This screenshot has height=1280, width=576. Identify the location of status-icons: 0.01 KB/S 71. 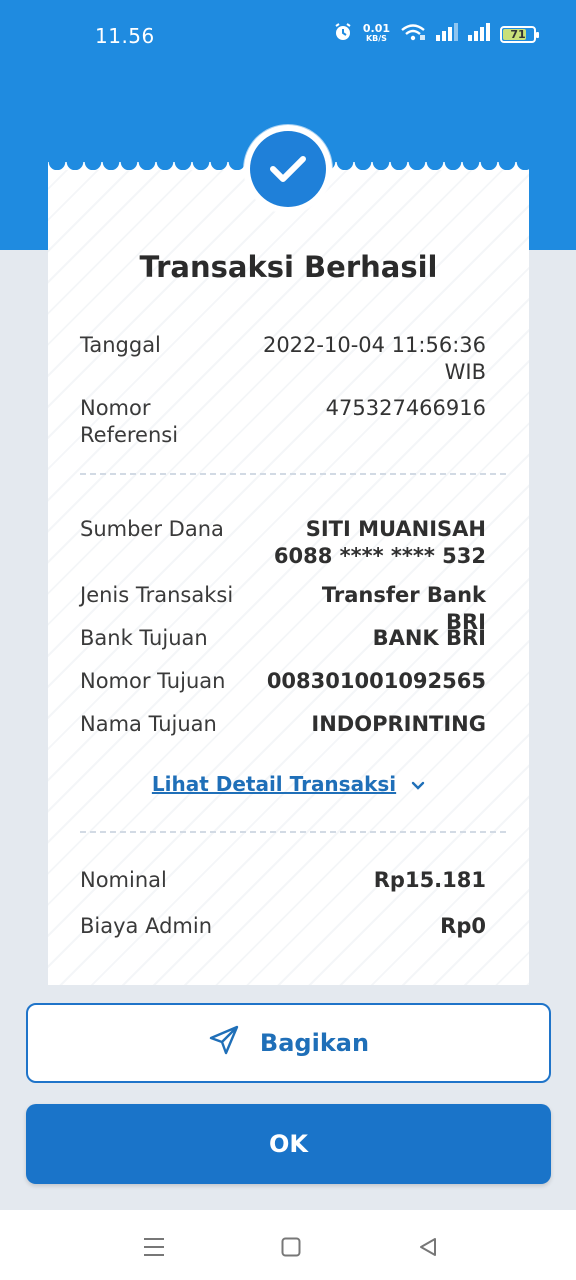
(436, 34).